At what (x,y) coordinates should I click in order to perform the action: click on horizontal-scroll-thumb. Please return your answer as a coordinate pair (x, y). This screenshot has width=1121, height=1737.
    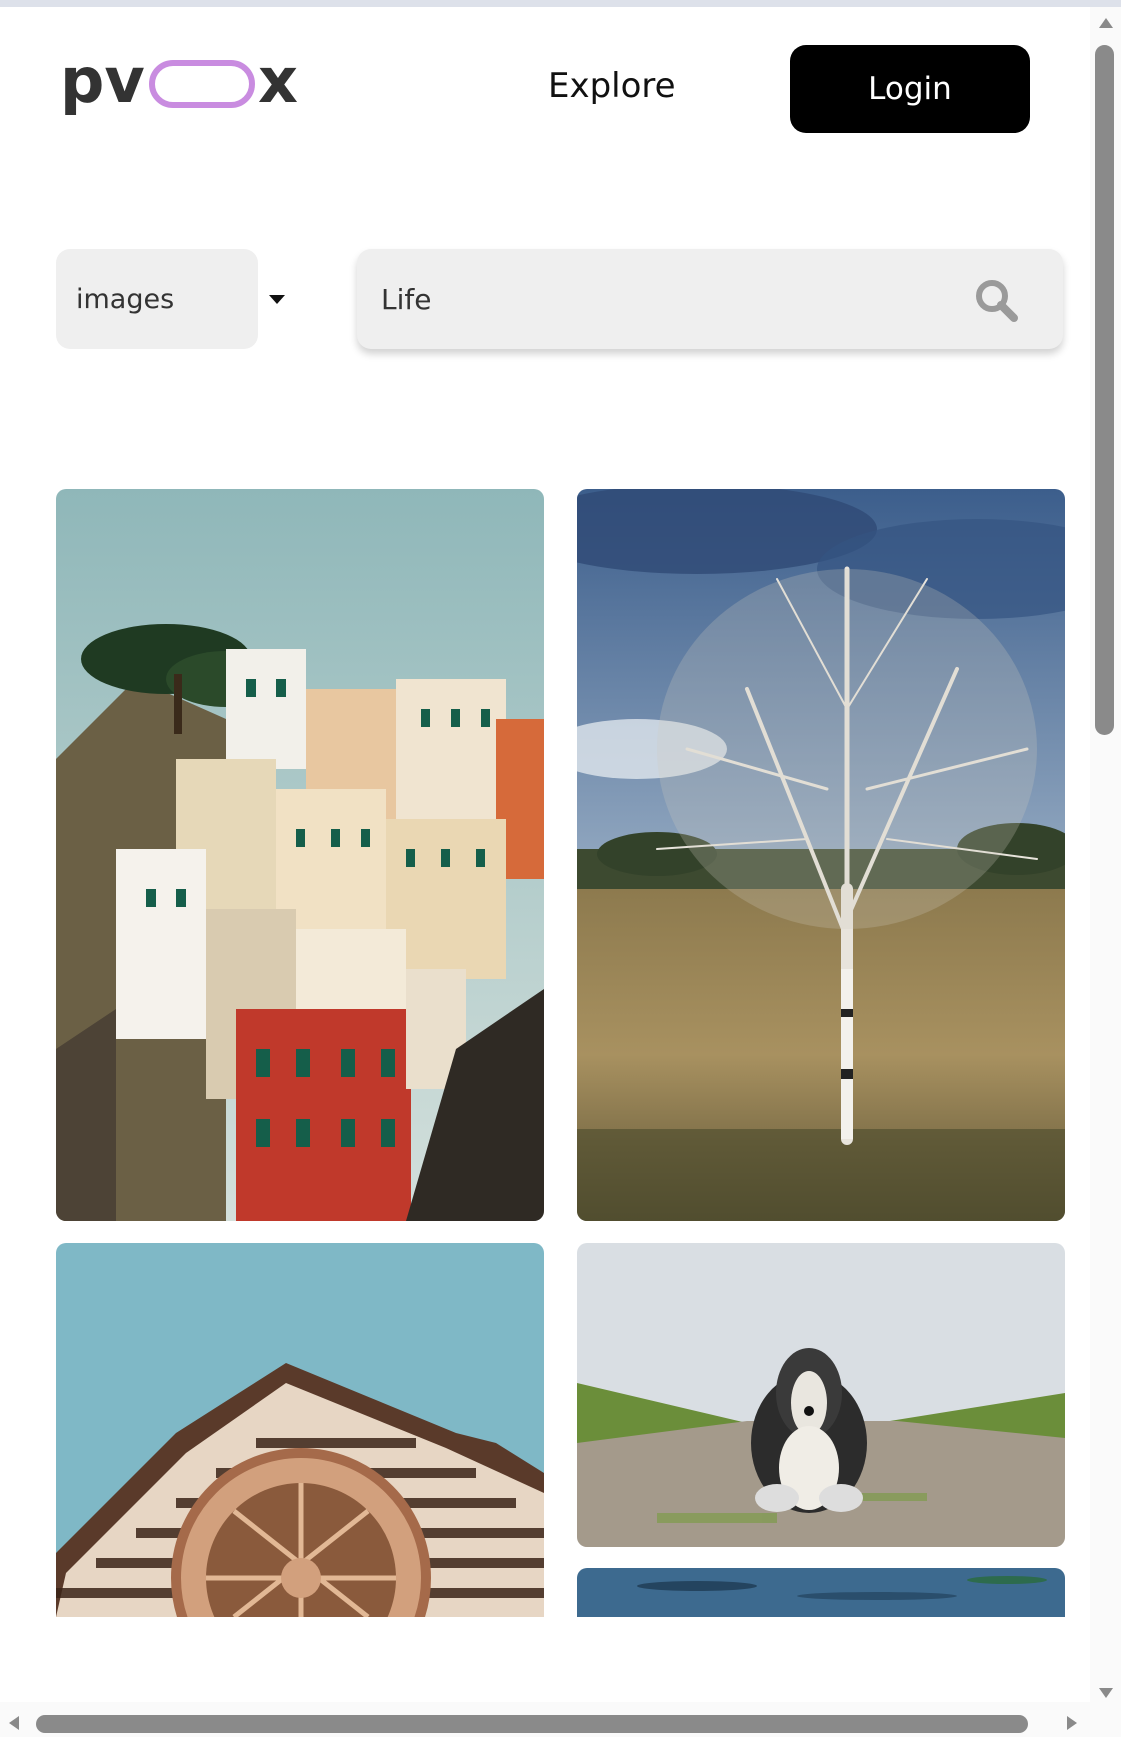
    Looking at the image, I should click on (532, 1724).